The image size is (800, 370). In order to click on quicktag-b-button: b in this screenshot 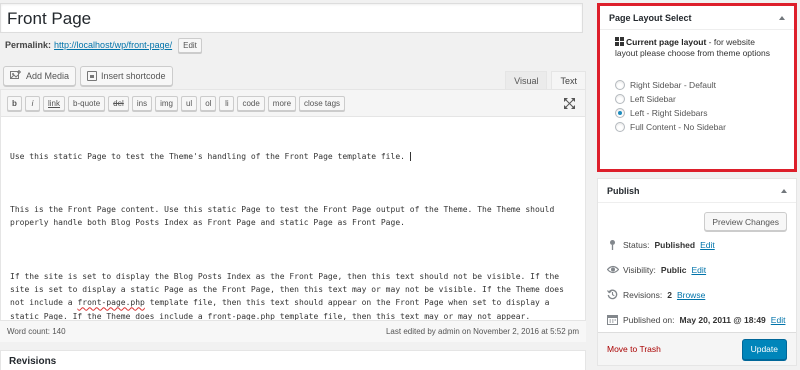, I will do `click(14, 103)`.